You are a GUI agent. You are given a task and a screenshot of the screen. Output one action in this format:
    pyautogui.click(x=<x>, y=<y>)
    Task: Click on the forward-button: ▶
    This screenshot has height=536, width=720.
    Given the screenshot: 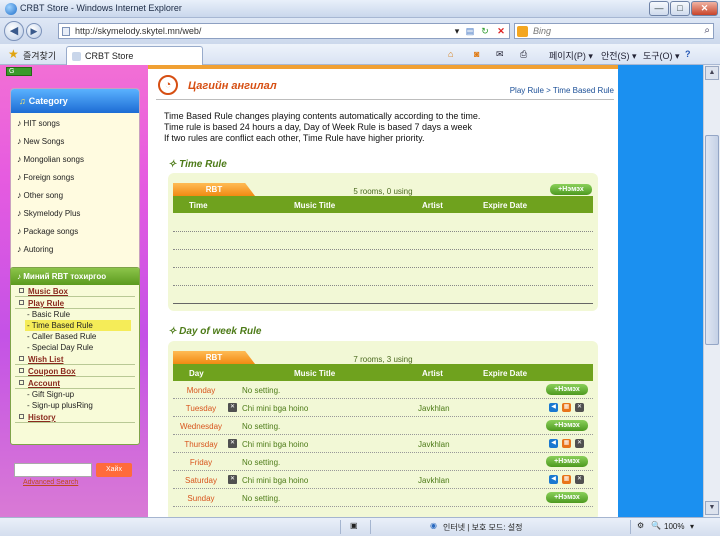 What is the action you would take?
    pyautogui.click(x=34, y=31)
    